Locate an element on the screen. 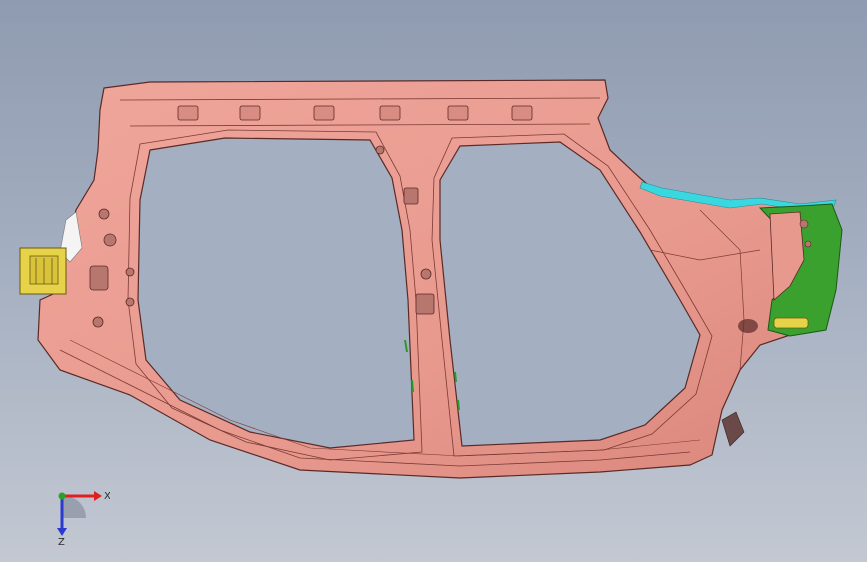  x-axis-arrow-icon is located at coordinates (98, 496).